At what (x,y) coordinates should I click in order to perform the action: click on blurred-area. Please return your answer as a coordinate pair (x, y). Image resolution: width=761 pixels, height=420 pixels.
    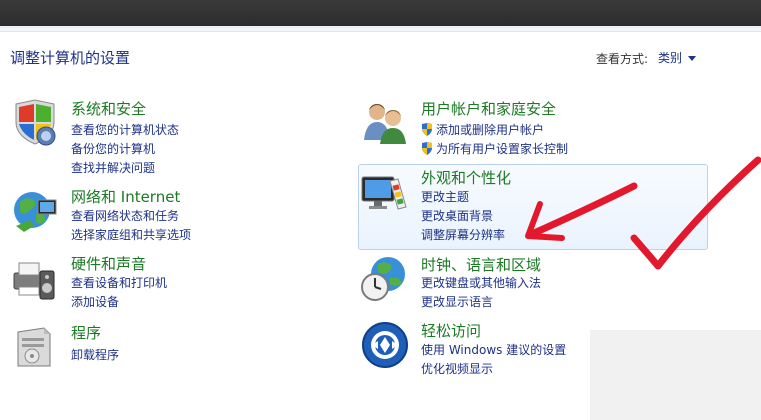
    Looking at the image, I should click on (675, 375).